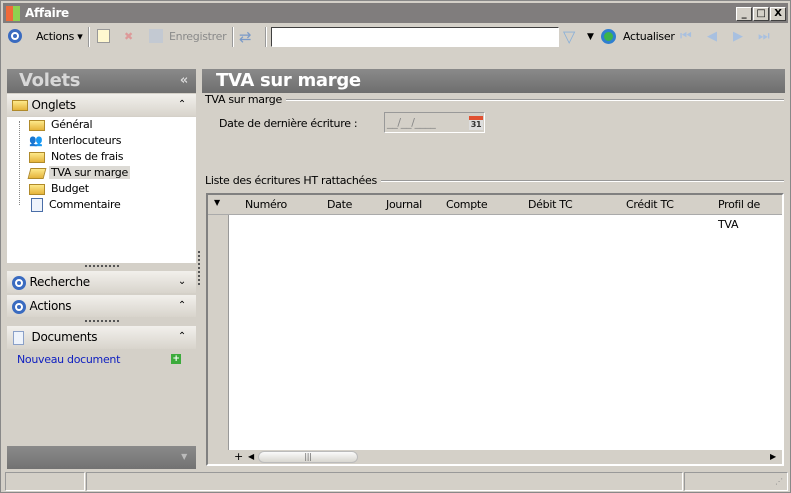  I want to click on horizontal-scrollbar: + ◀ ||| ▶, so click(495, 457).